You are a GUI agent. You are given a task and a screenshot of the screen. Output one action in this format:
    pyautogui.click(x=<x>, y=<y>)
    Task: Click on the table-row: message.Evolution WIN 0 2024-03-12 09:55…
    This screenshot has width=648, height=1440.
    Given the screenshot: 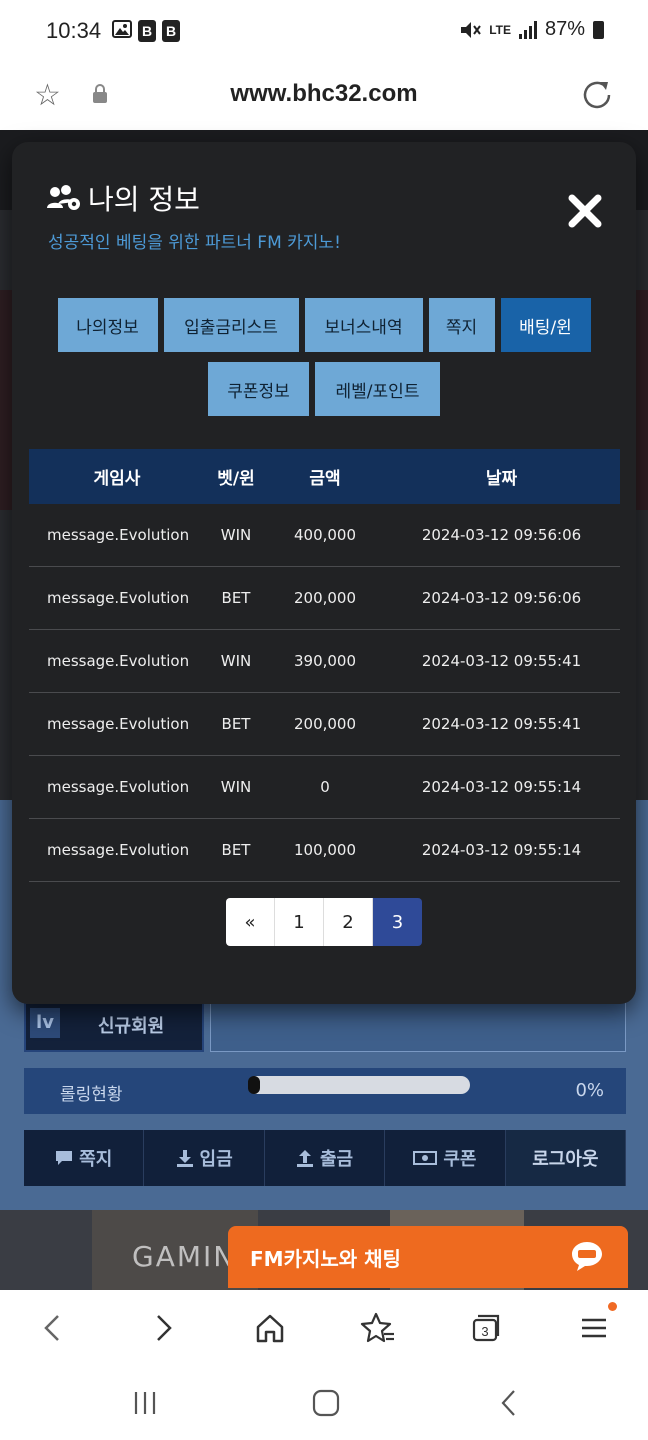 What is the action you would take?
    pyautogui.click(x=324, y=787)
    